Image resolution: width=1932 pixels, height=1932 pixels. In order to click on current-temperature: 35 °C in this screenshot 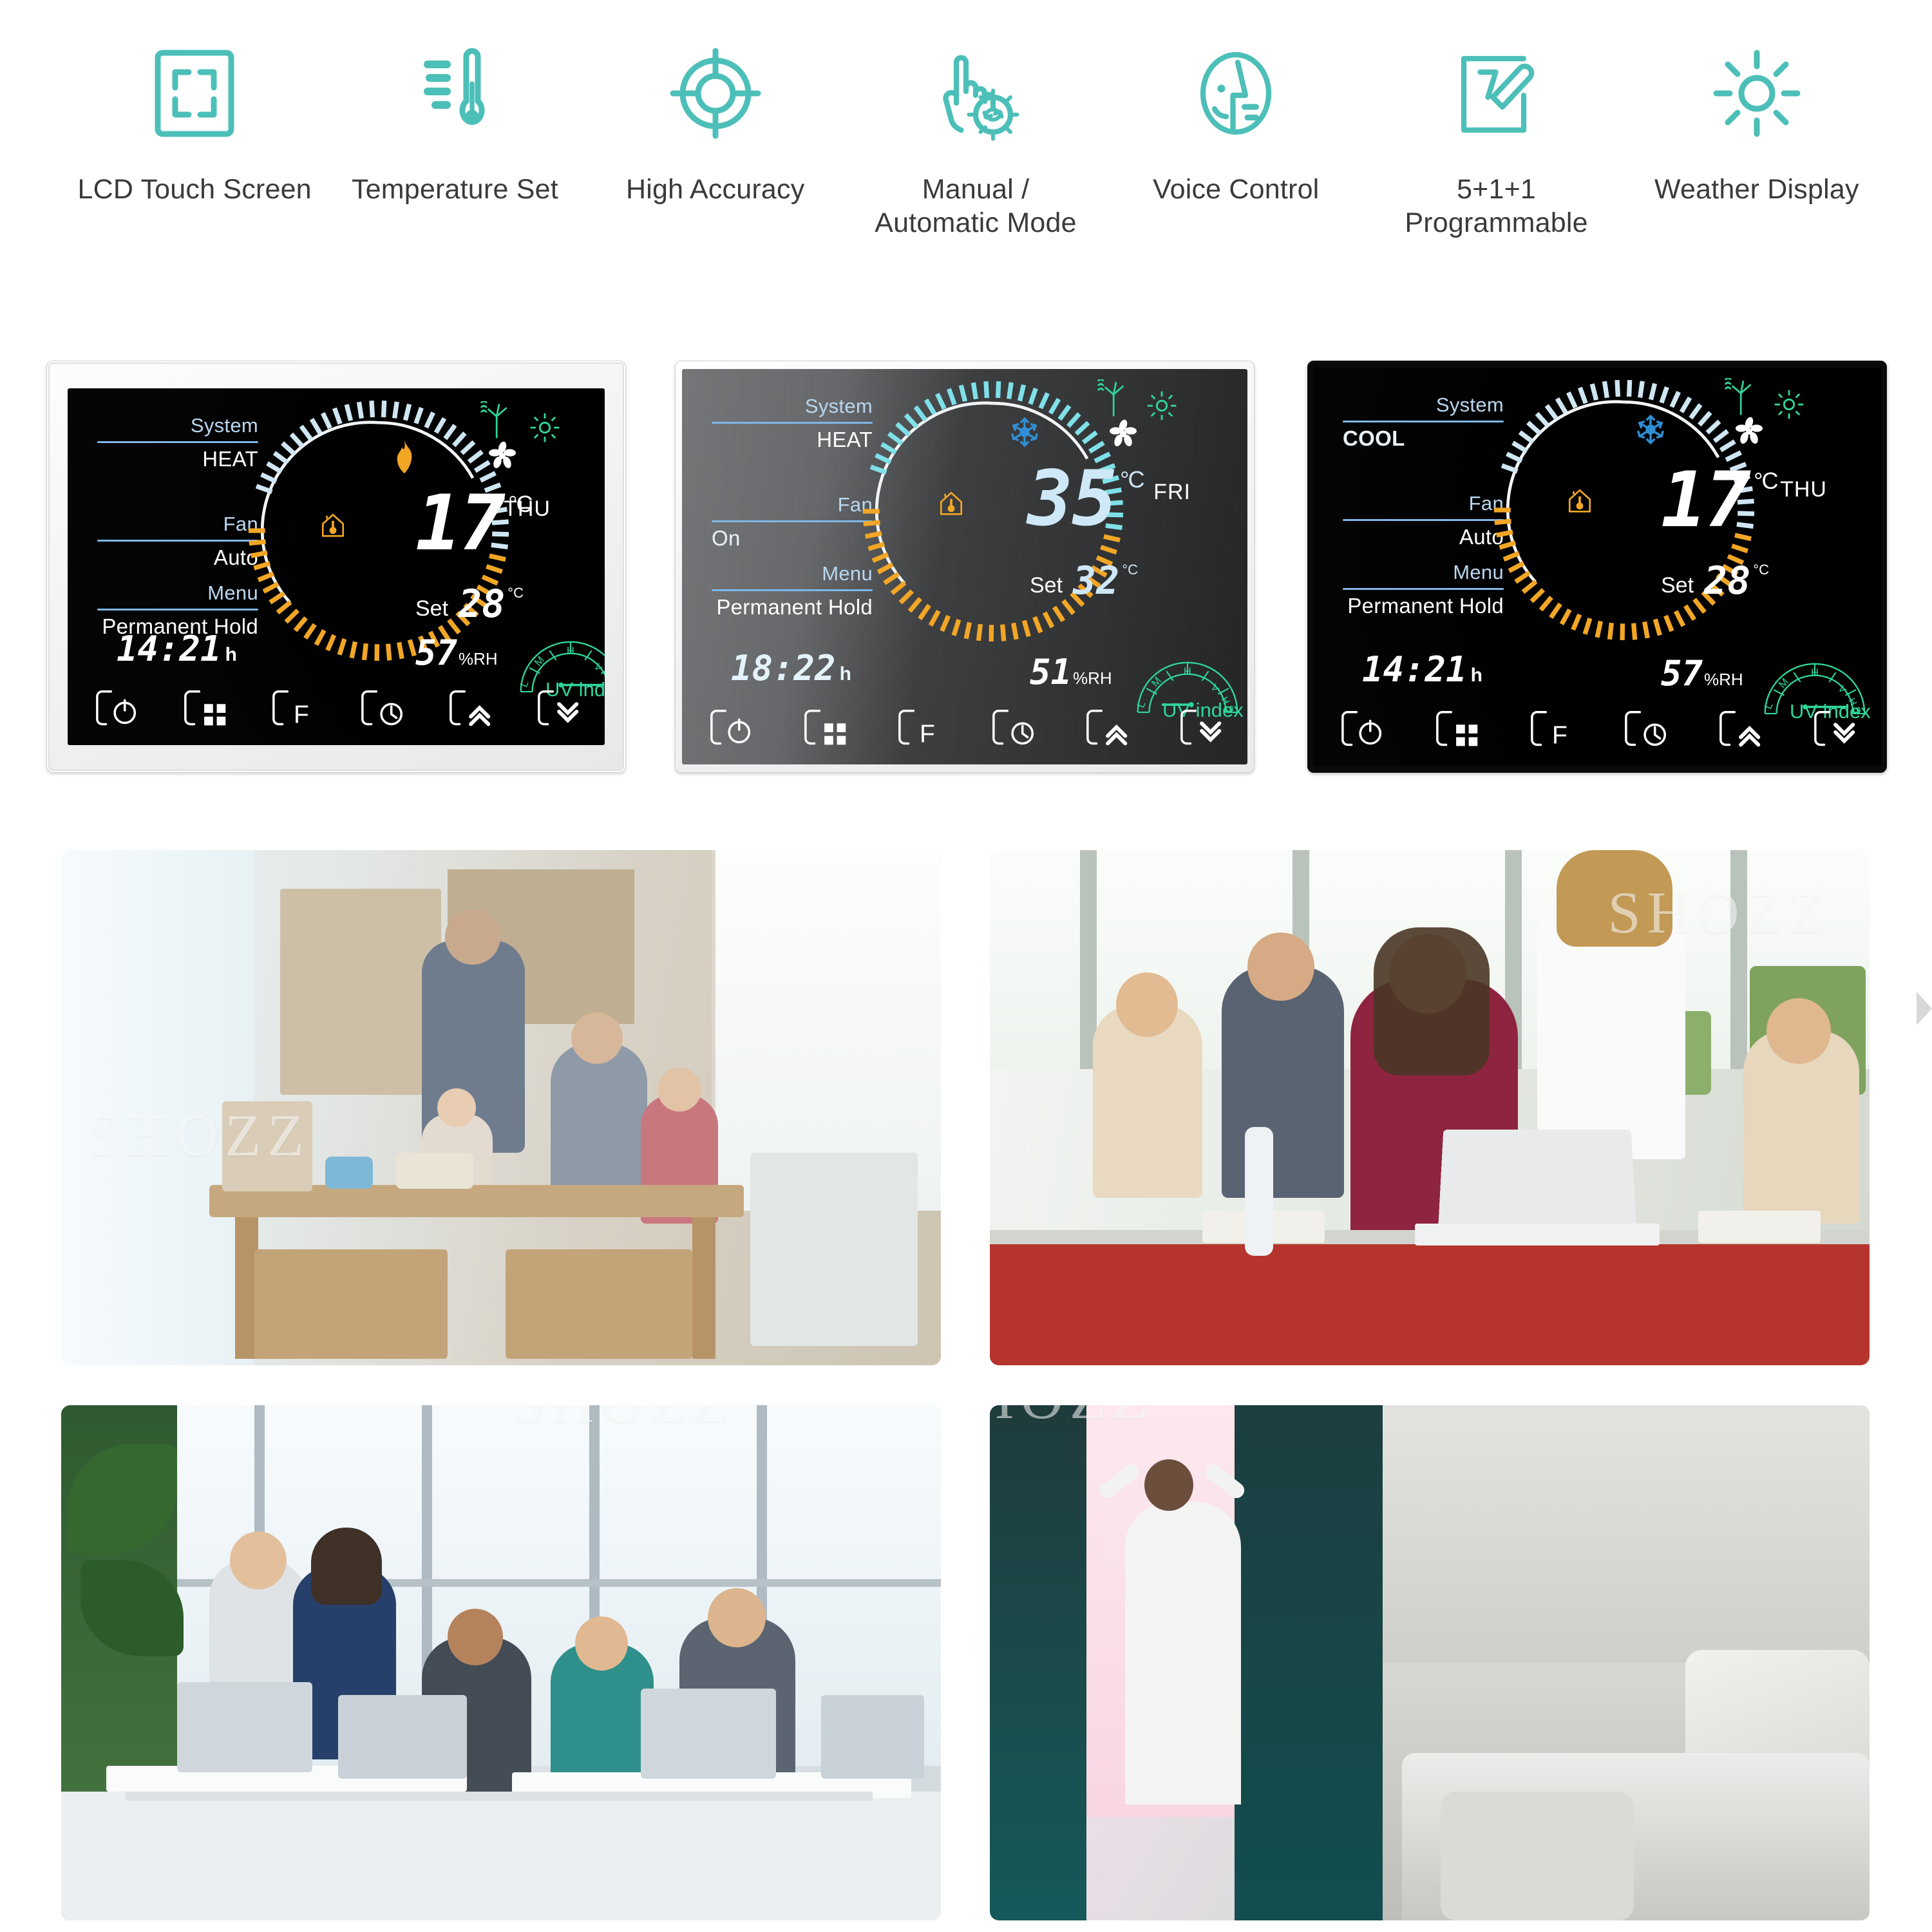, I will do `click(1086, 498)`.